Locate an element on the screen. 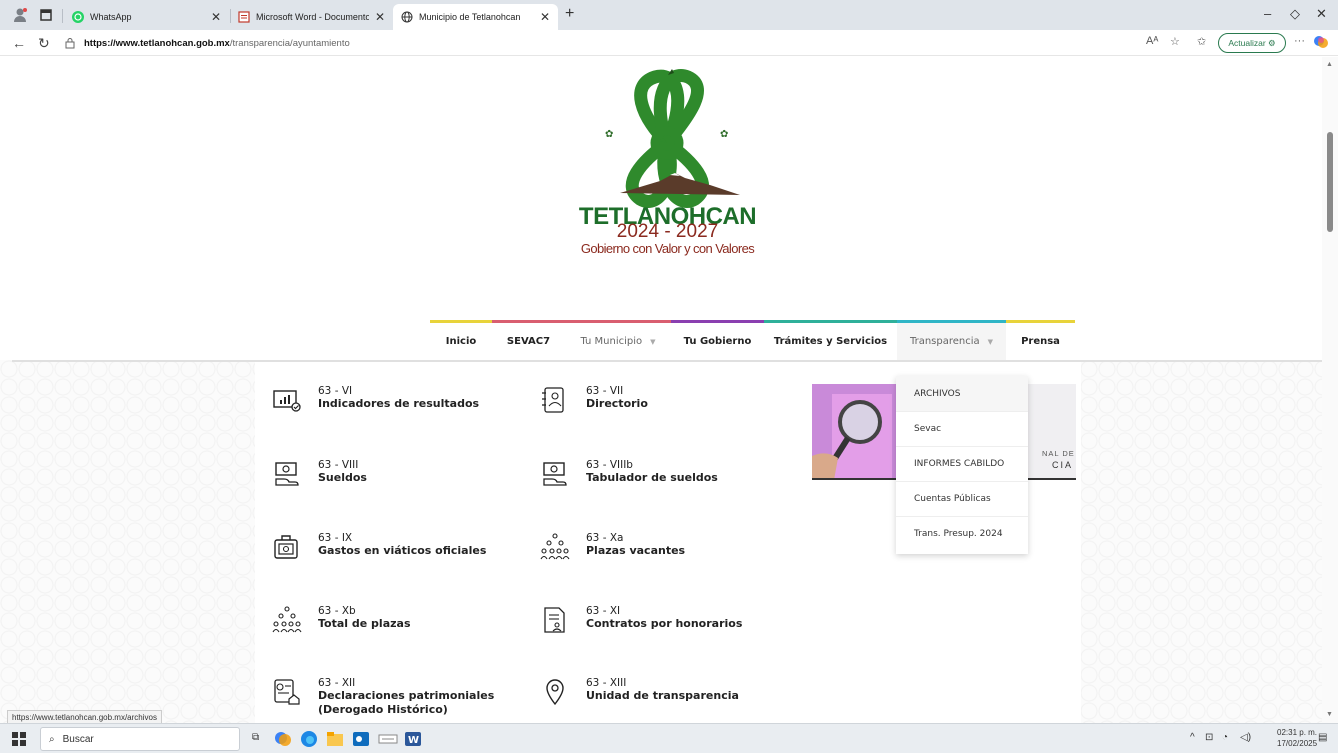 Image resolution: width=1338 pixels, height=753 pixels. dropdown-label: Cuentas Públicas is located at coordinates (952, 499).